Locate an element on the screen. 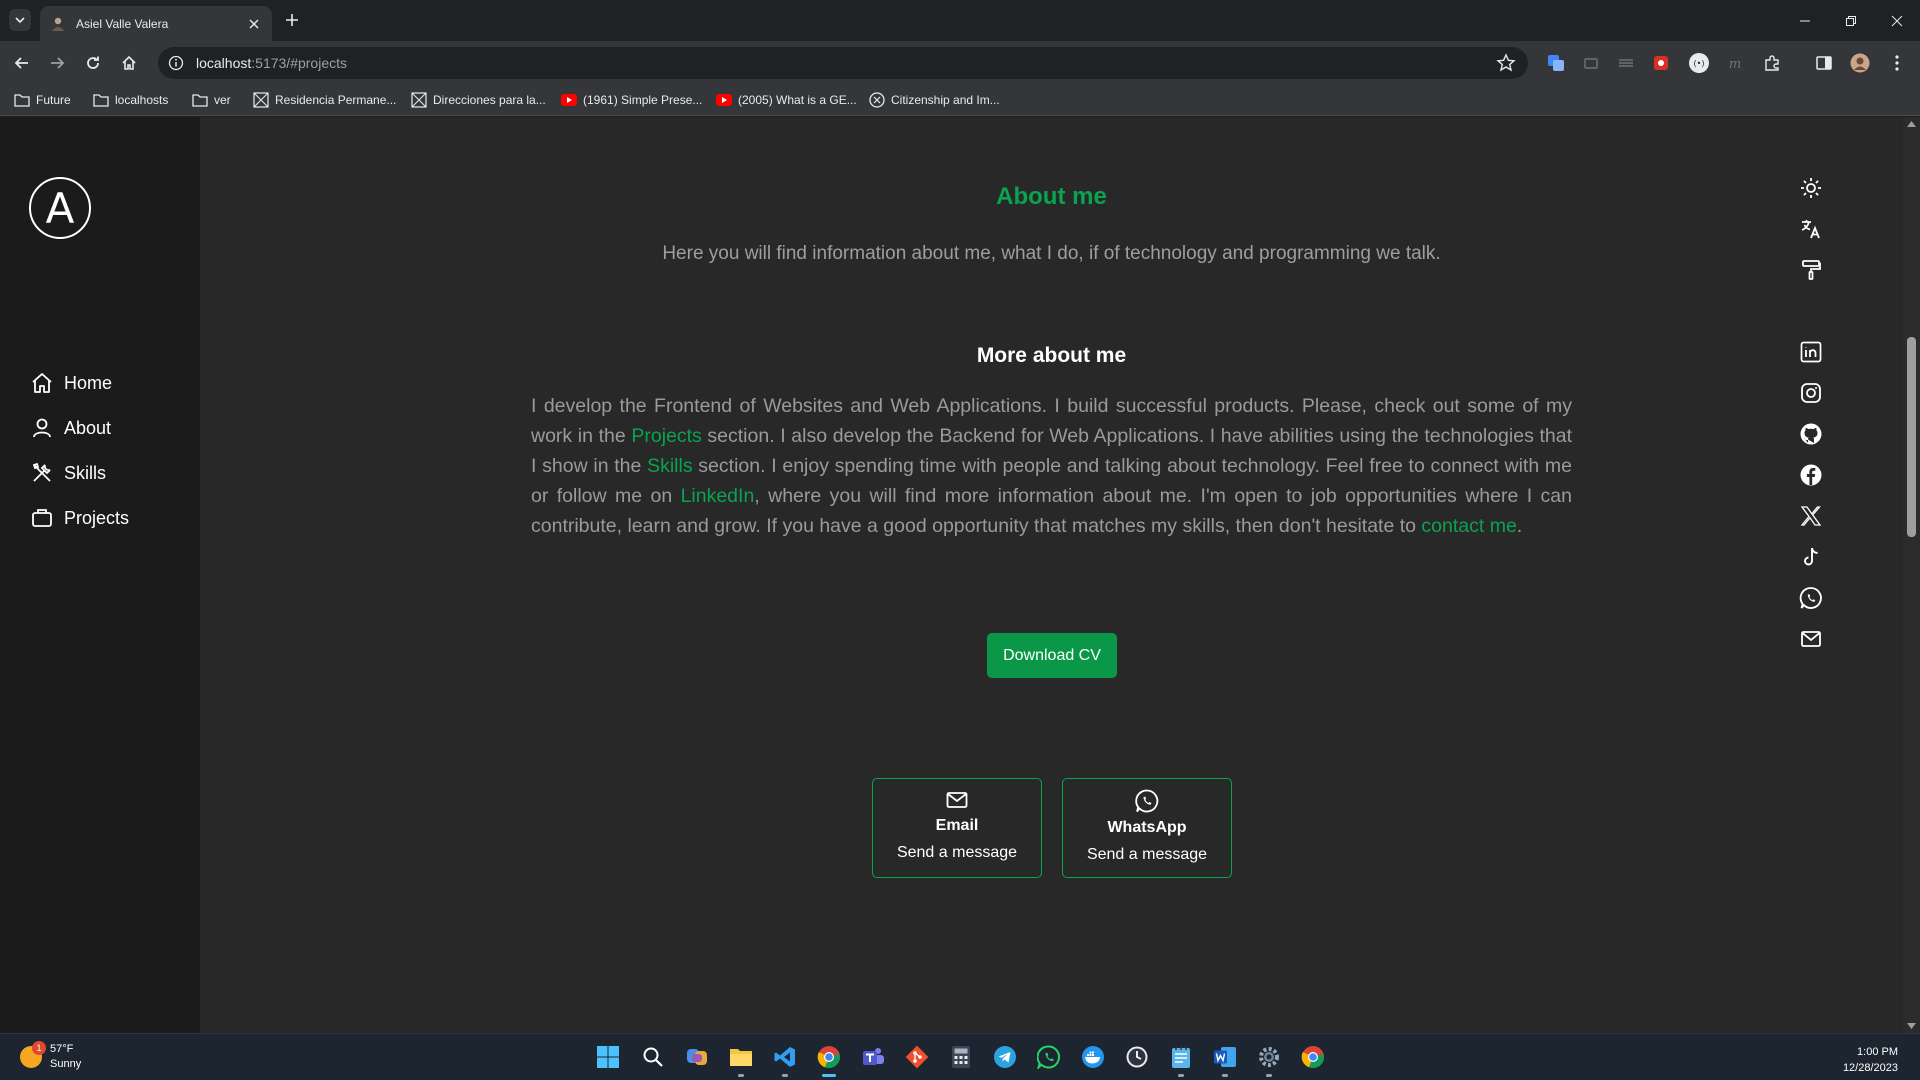 Image resolution: width=1920 pixels, height=1080 pixels. profile-avatar-icon is located at coordinates (1860, 63).